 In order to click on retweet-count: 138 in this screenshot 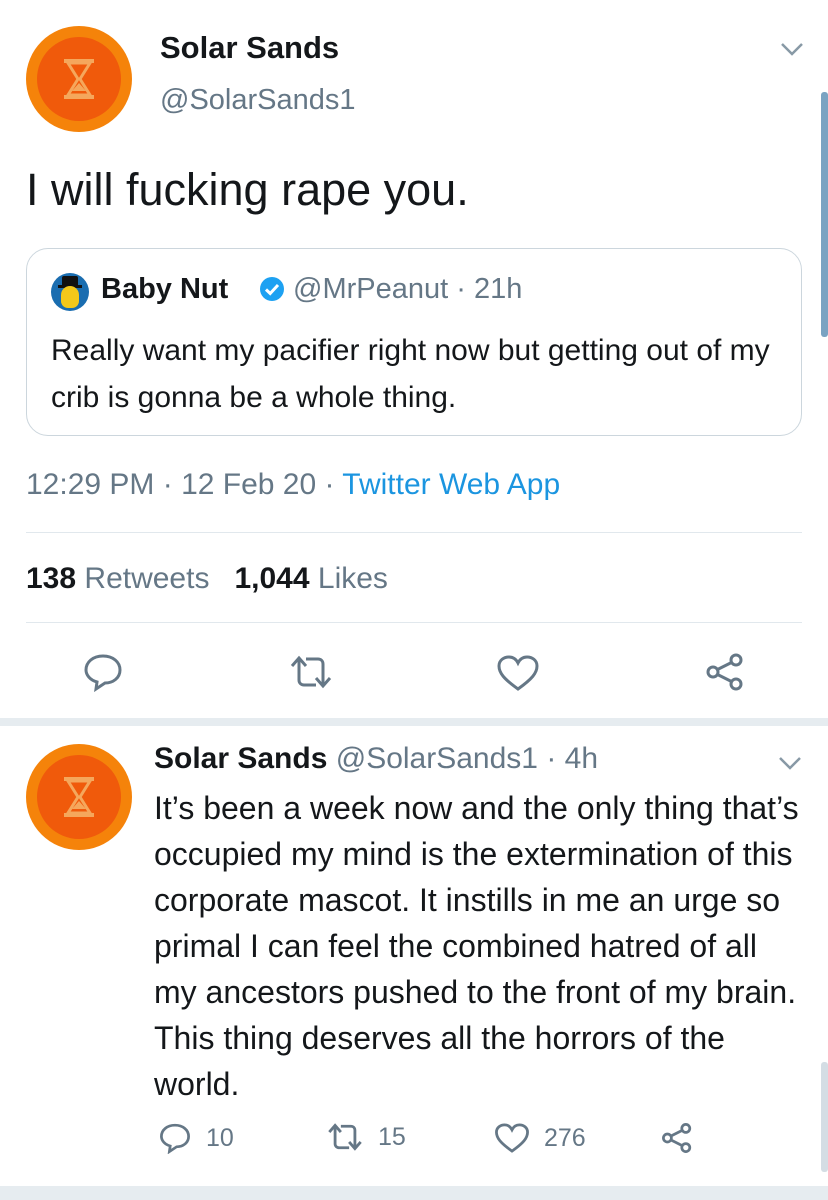, I will do `click(51, 578)`.